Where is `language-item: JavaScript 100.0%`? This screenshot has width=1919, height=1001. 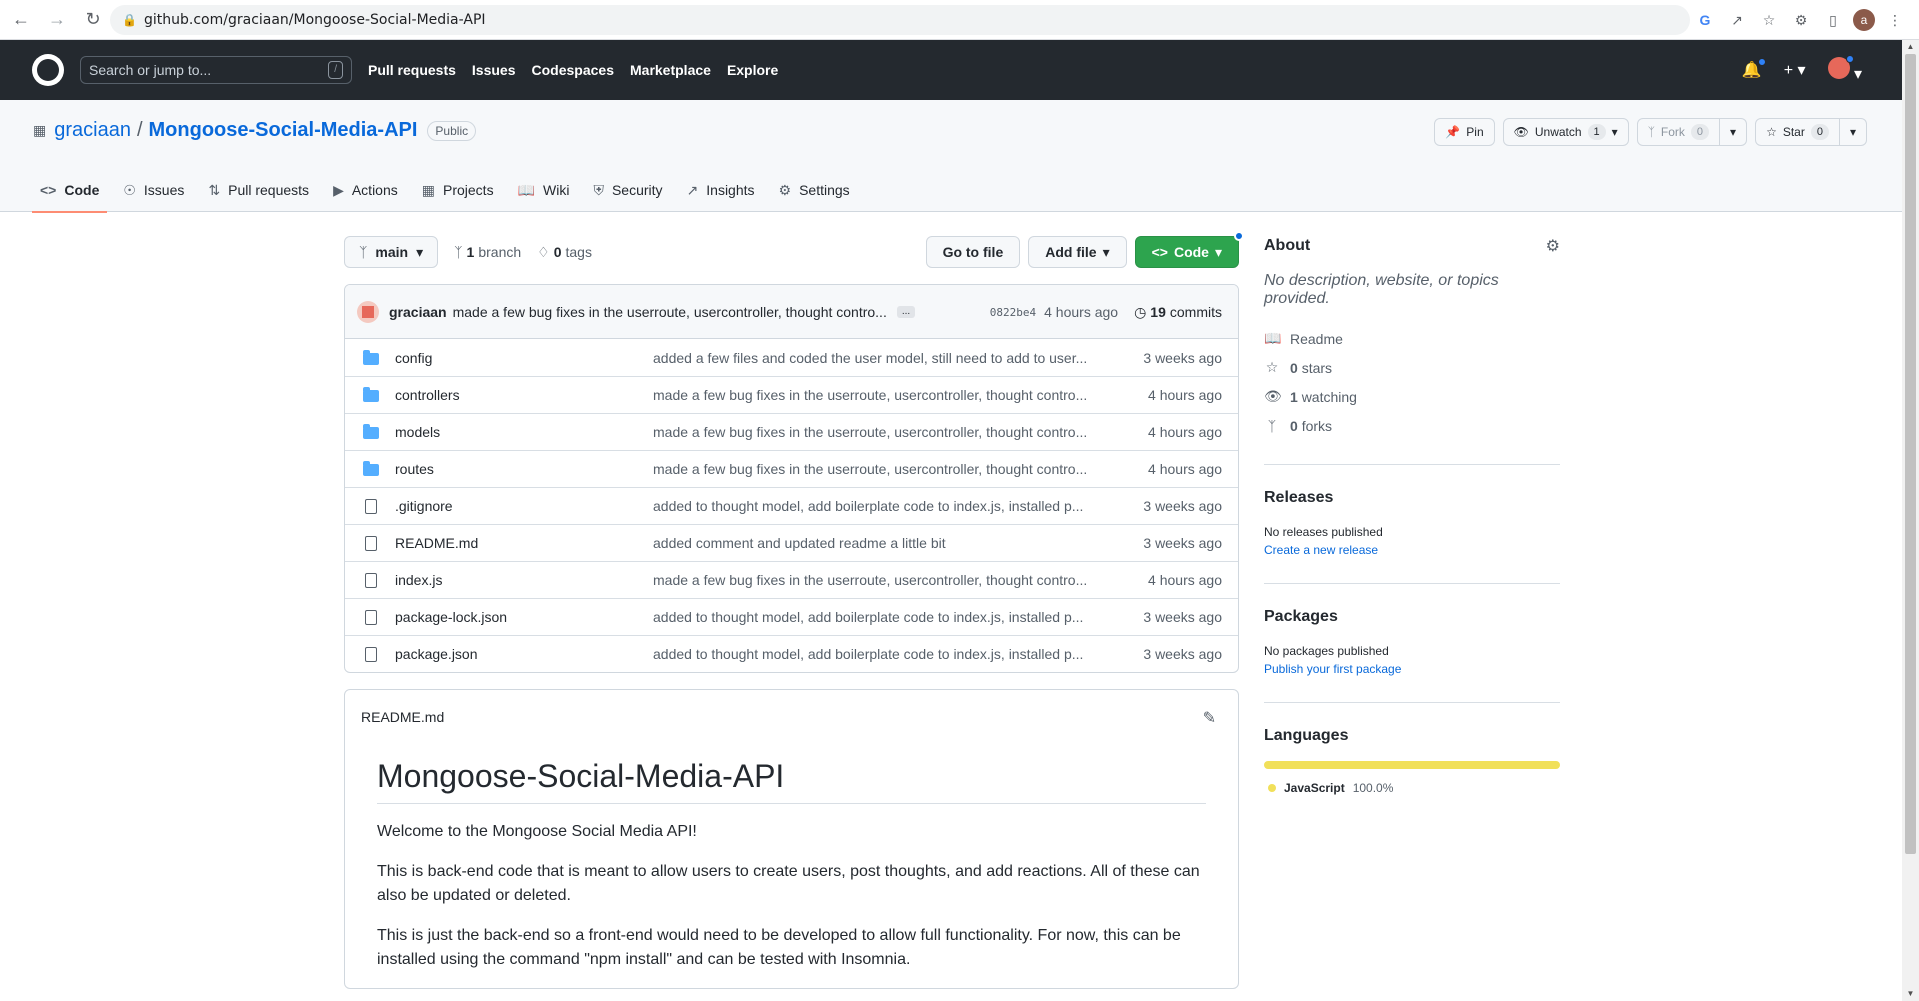
language-item: JavaScript 100.0% is located at coordinates (1412, 788).